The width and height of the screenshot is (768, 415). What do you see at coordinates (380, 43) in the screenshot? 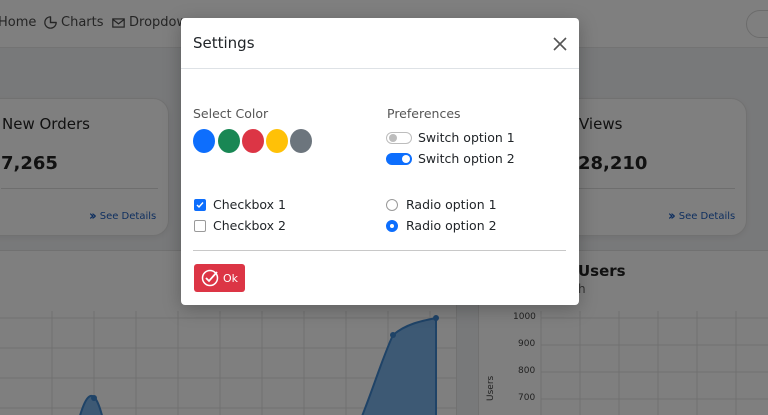
I see `modal-header: Settings` at bounding box center [380, 43].